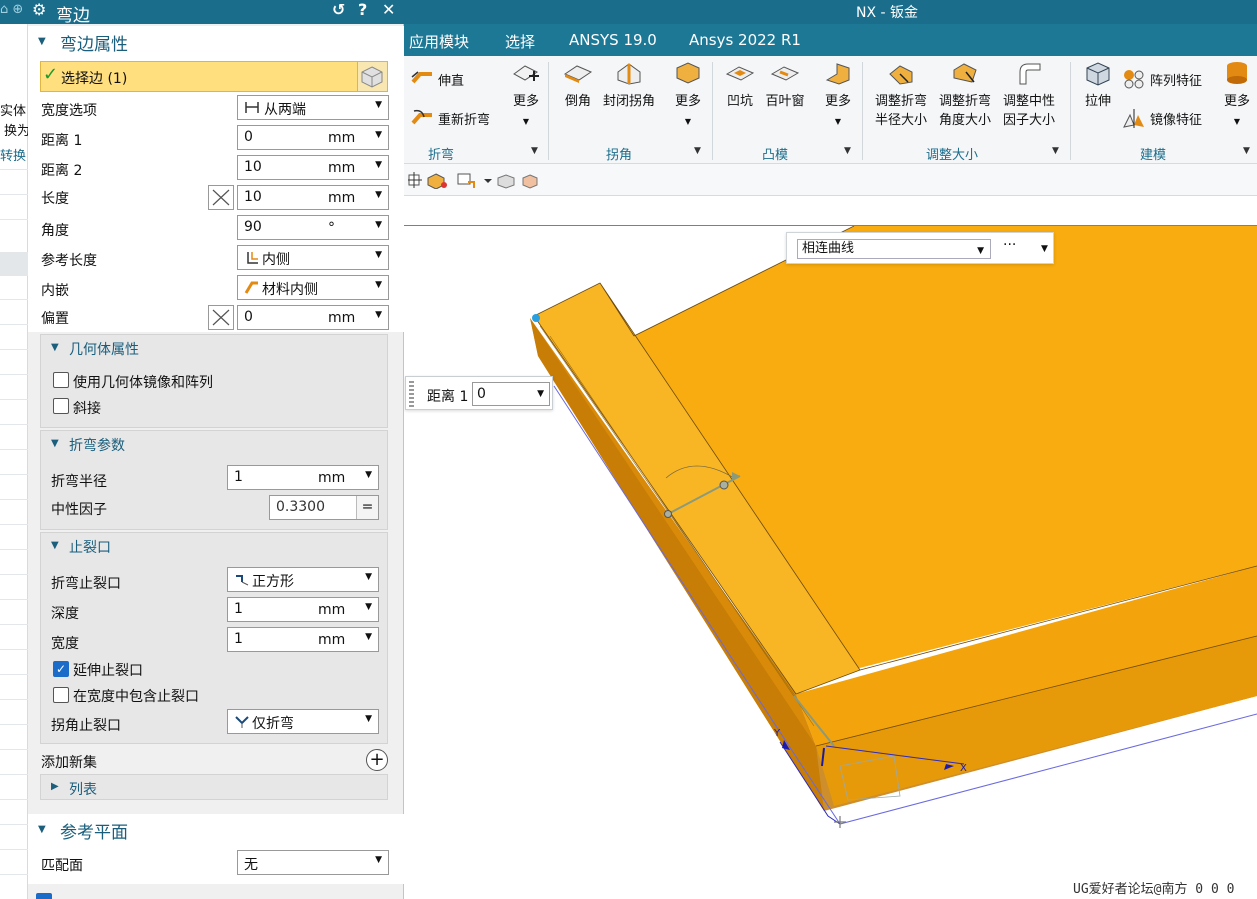 The width and height of the screenshot is (1257, 899). Describe the element at coordinates (894, 249) in the screenshot. I see `curve-rule-select: 相连曲线 ▼` at that location.